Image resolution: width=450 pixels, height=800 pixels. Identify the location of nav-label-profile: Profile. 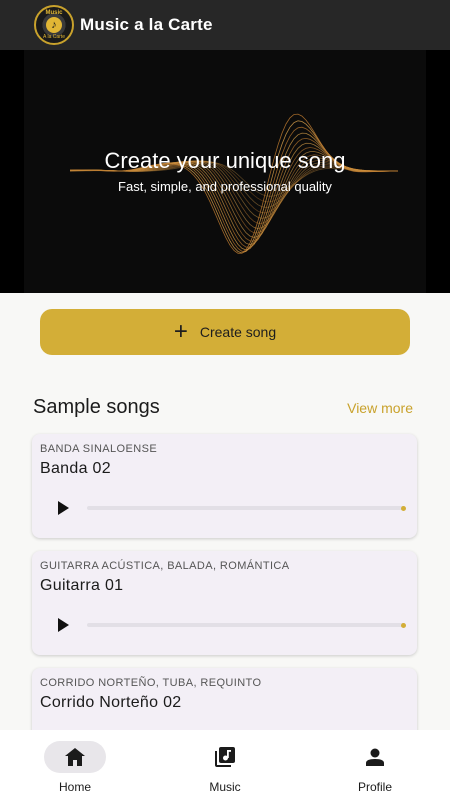
(374, 787).